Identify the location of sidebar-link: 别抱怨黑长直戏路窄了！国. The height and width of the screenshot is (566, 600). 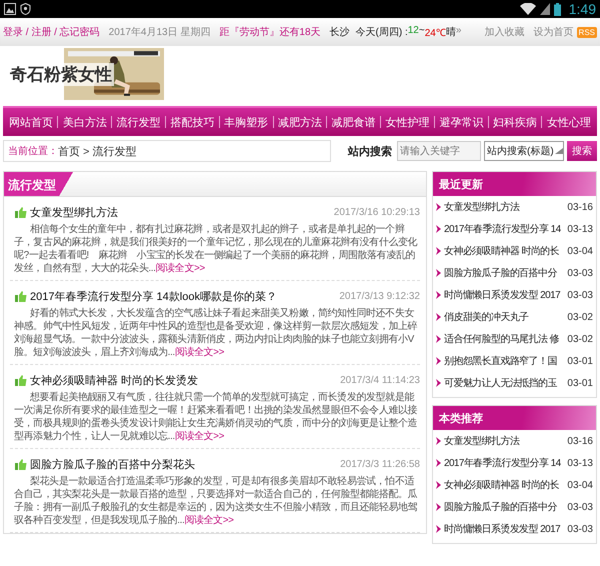
(504, 361).